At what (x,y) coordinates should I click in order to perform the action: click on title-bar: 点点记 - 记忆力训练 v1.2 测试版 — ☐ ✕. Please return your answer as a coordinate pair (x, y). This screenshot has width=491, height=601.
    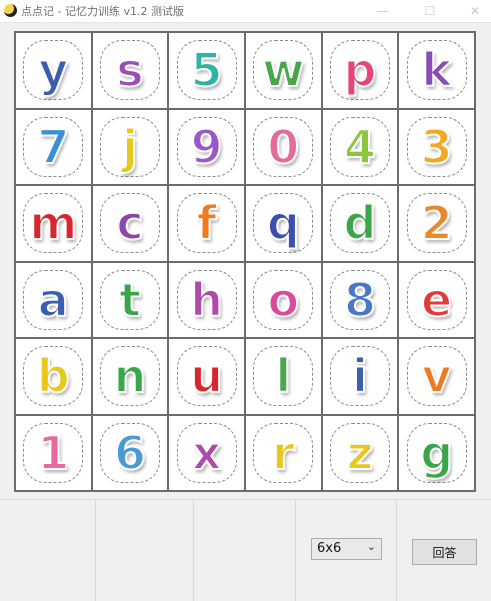
    Looking at the image, I should click on (245, 11).